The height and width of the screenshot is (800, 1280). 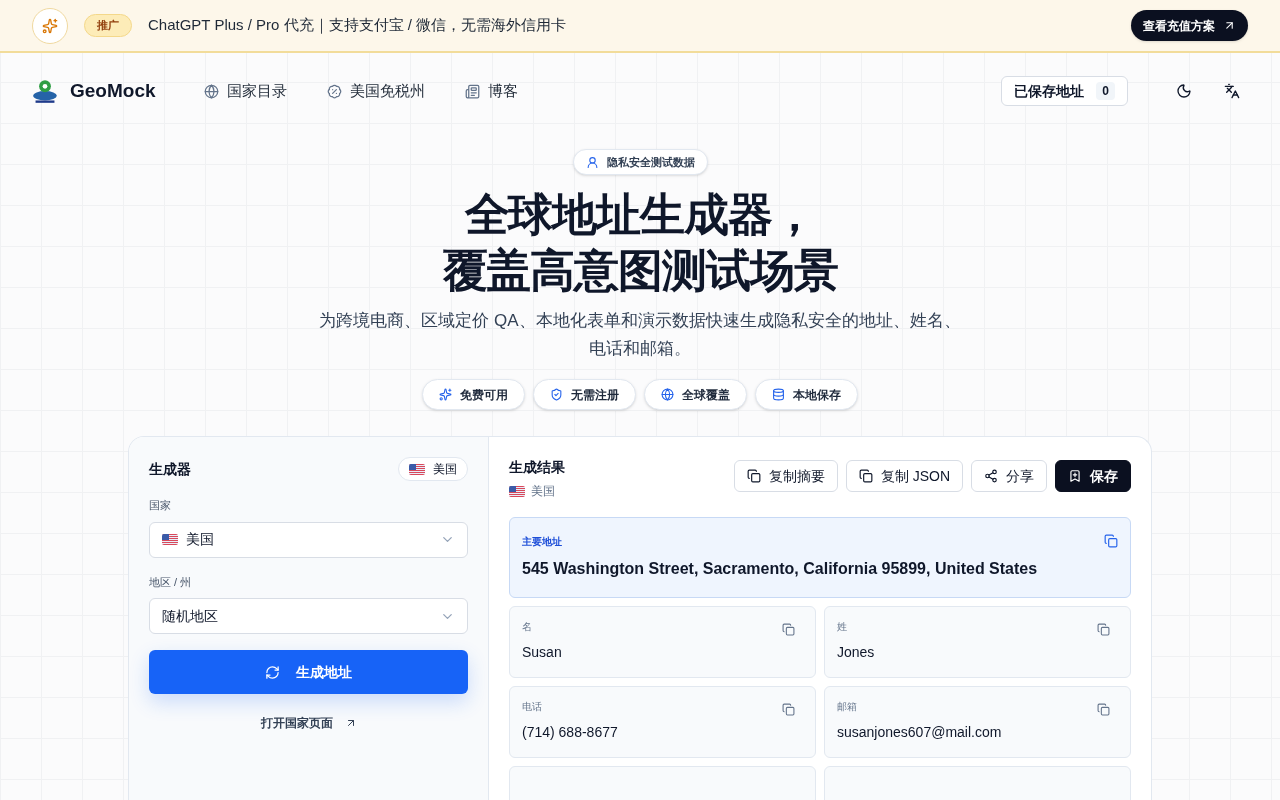 I want to click on select-field: 美国, so click(x=308, y=539).